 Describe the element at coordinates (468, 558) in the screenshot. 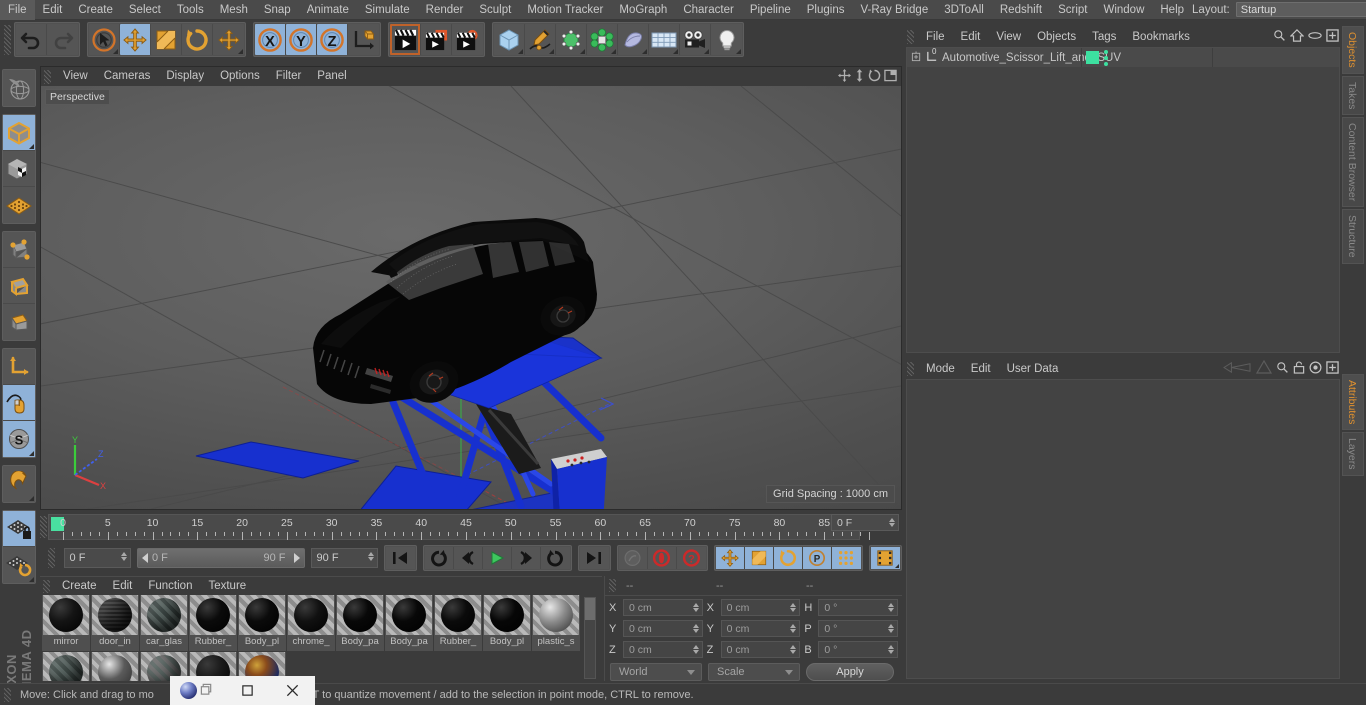

I see `step-back-button` at that location.